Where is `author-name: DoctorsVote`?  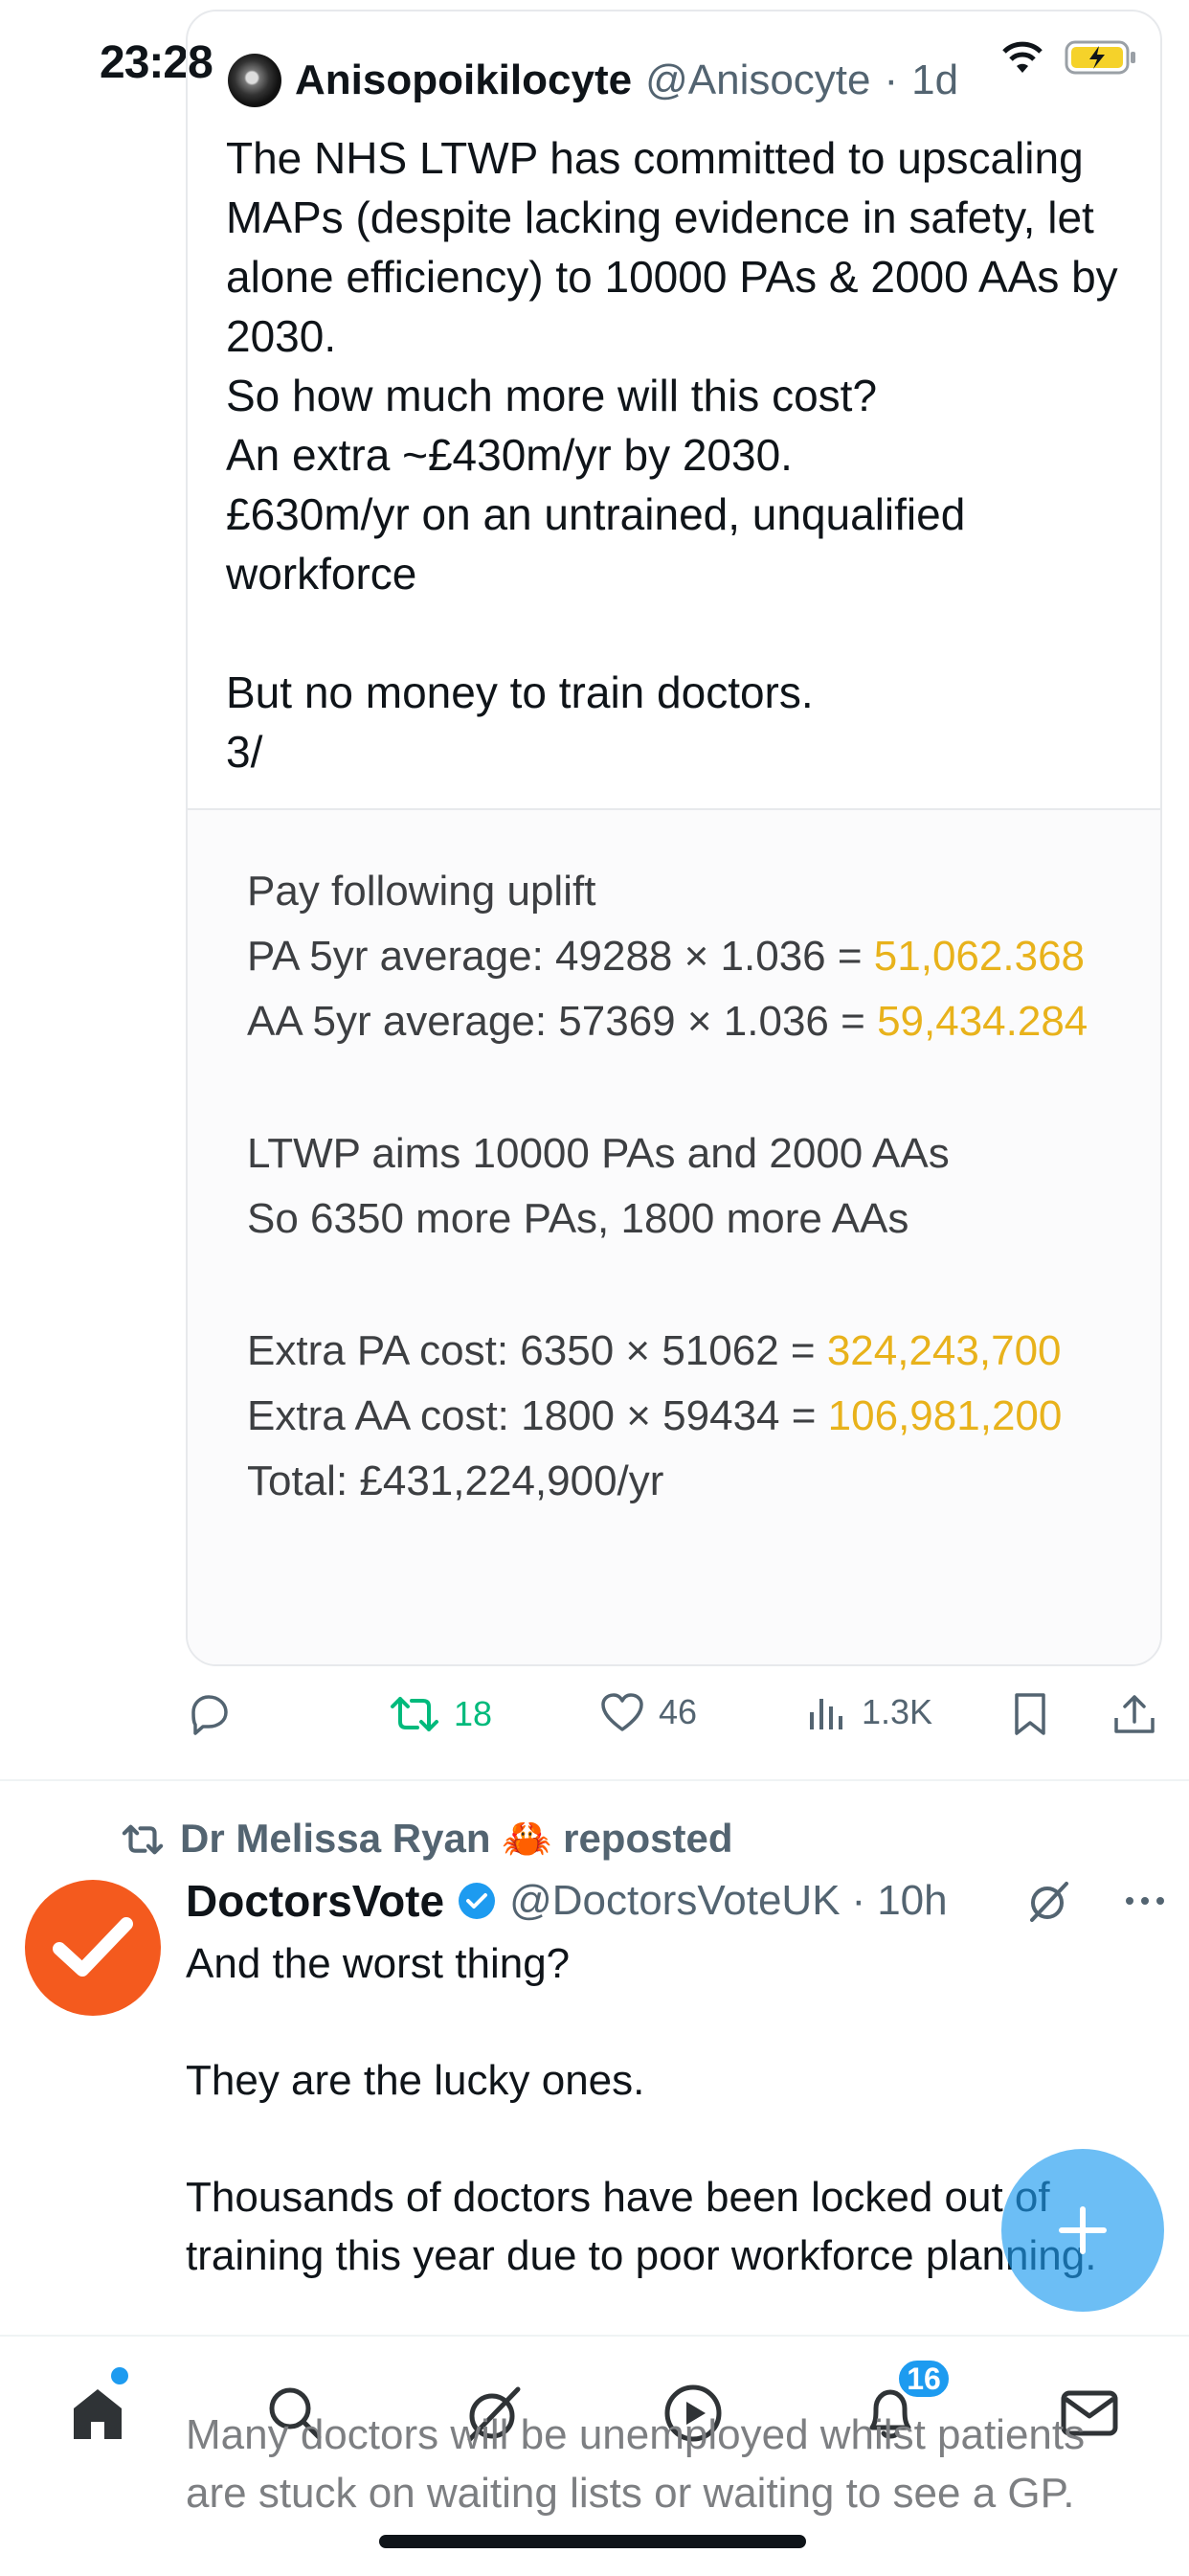
author-name: DoctorsVote is located at coordinates (315, 1901).